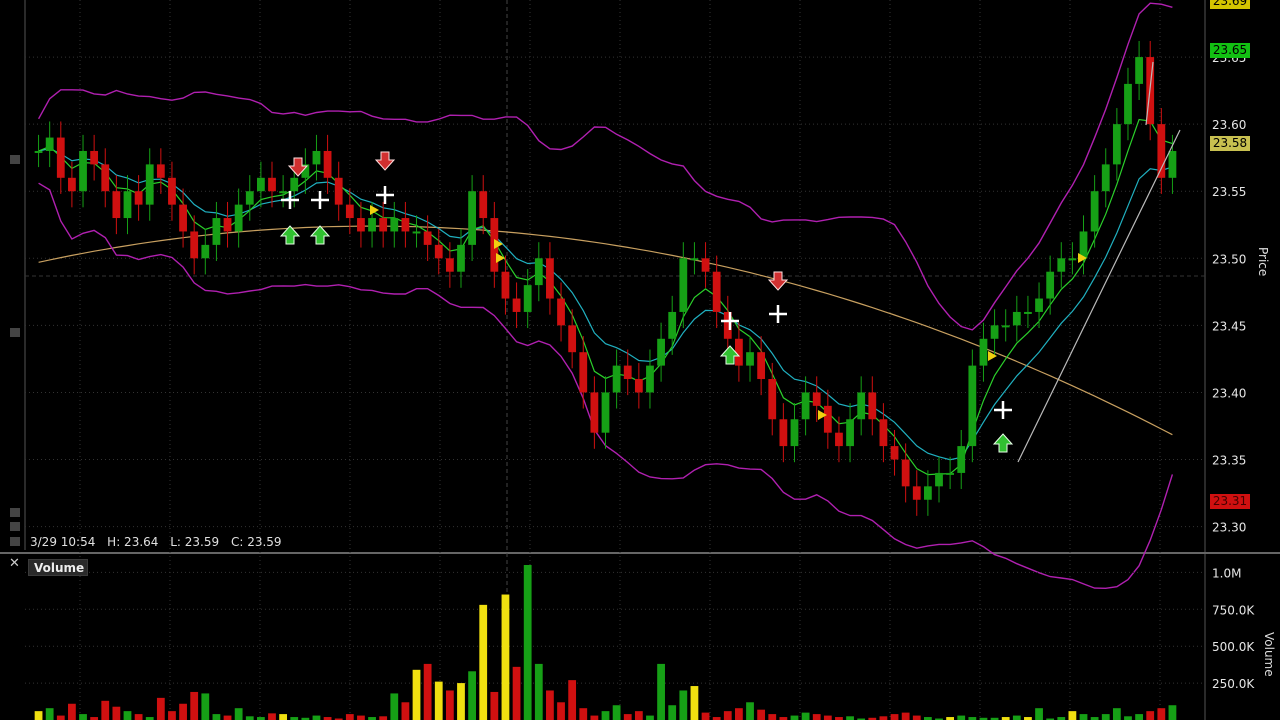  Describe the element at coordinates (15, 526) in the screenshot. I see `scroll-down-icon` at that location.